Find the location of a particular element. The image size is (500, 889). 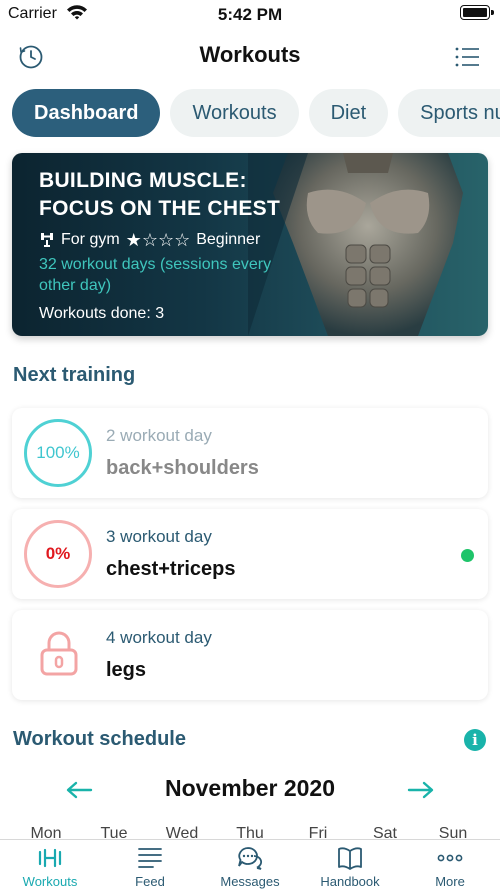

tabbar-feed: Feed is located at coordinates (150, 864).